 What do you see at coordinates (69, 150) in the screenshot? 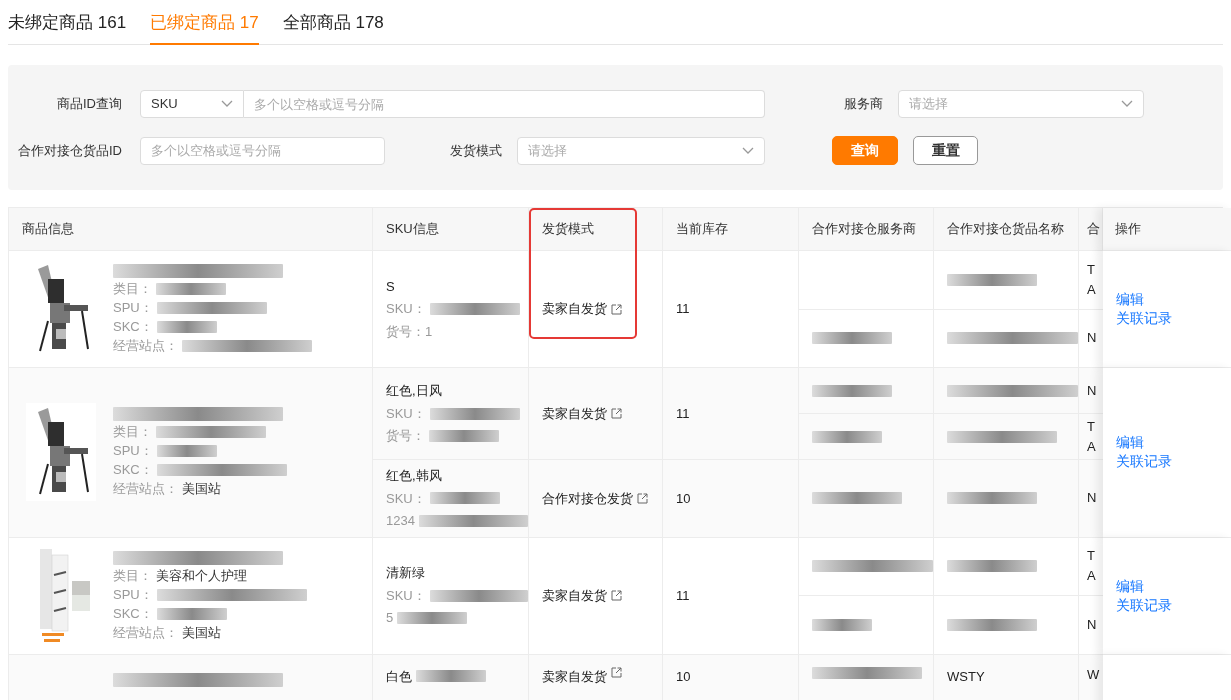
I see `field-label: 合作对接仓货品ID` at bounding box center [69, 150].